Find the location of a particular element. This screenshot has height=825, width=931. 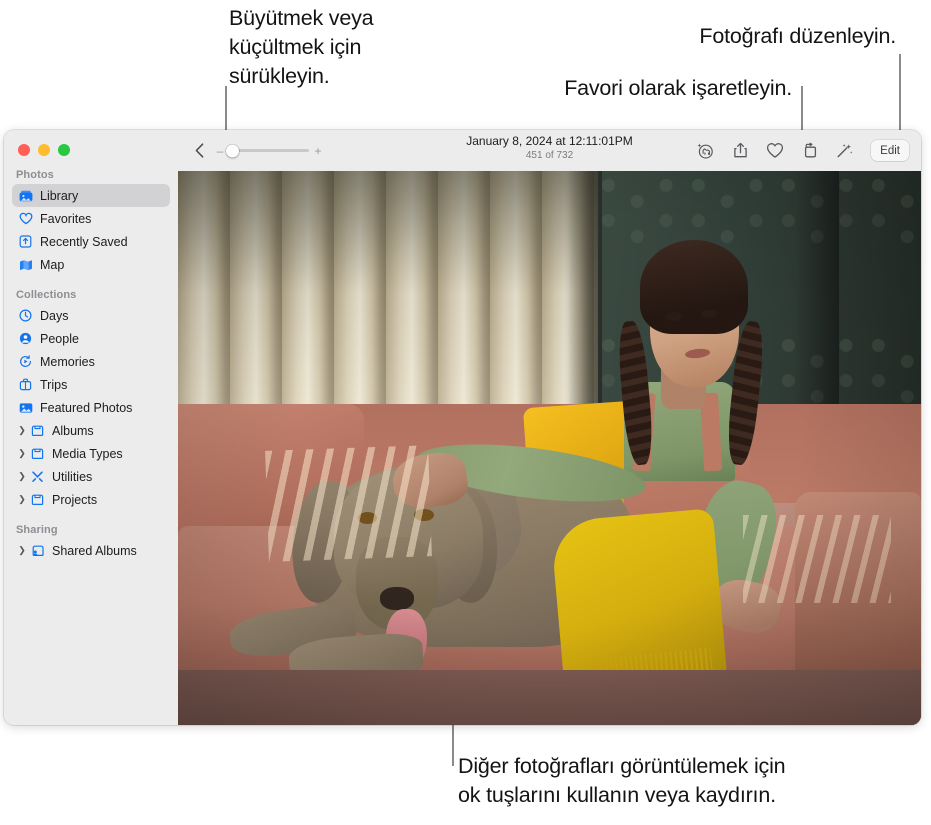

sidebar-item-people: People is located at coordinates (91, 338).